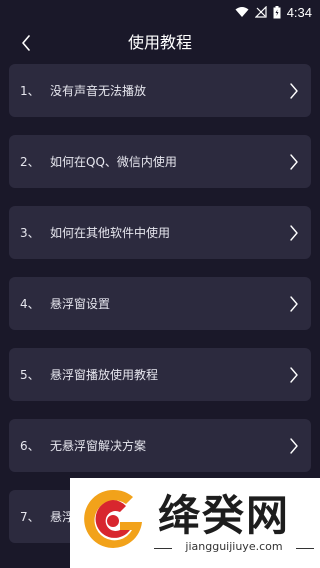 This screenshot has width=320, height=568. What do you see at coordinates (110, 233) in the screenshot?
I see `item-label: 如何在其他软件中使用` at bounding box center [110, 233].